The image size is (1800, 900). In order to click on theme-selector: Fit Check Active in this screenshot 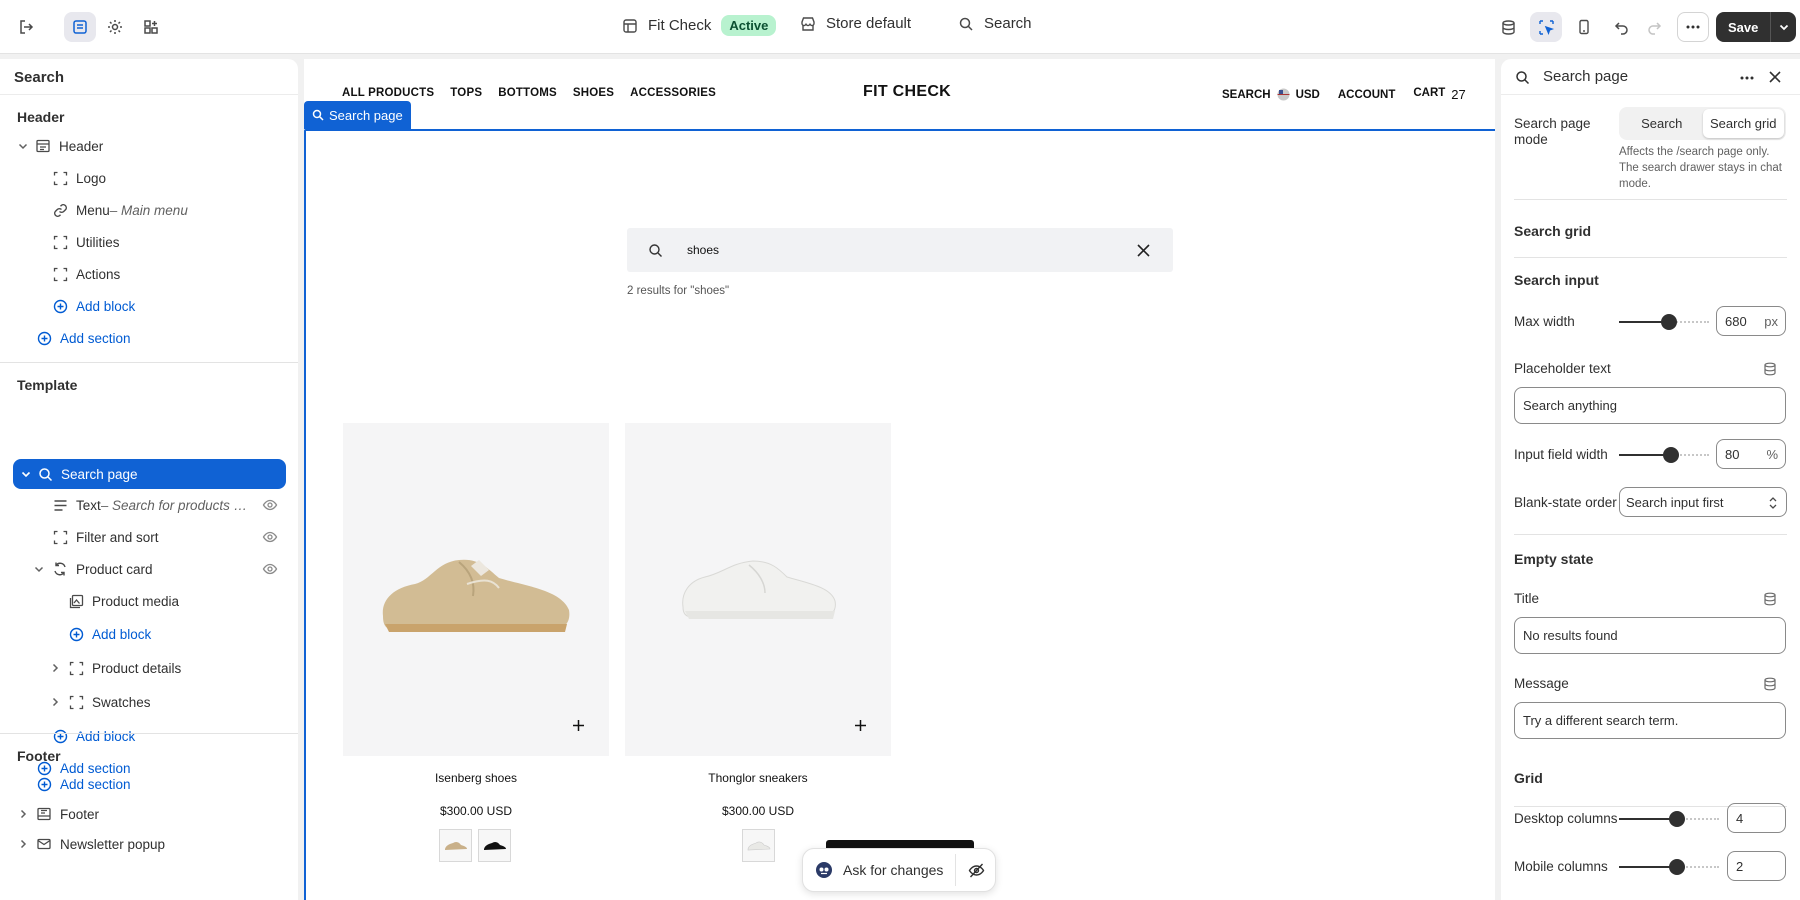, I will do `click(699, 25)`.